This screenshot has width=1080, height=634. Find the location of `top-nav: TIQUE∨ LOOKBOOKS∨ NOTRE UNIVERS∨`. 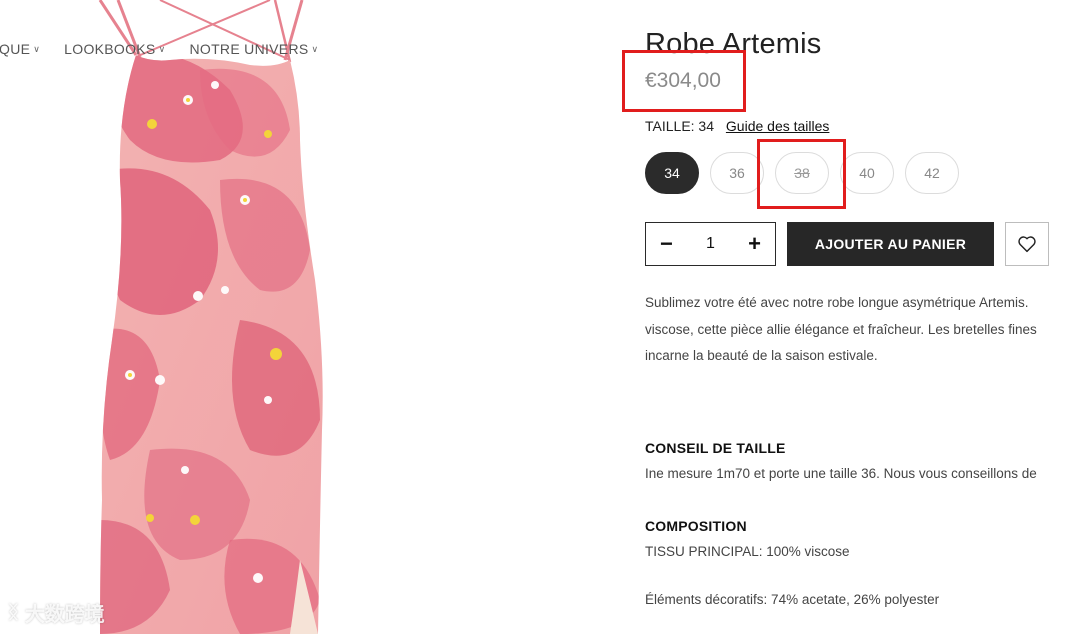

top-nav: TIQUE∨ LOOKBOOKS∨ NOTRE UNIVERS∨ is located at coordinates (159, 49).